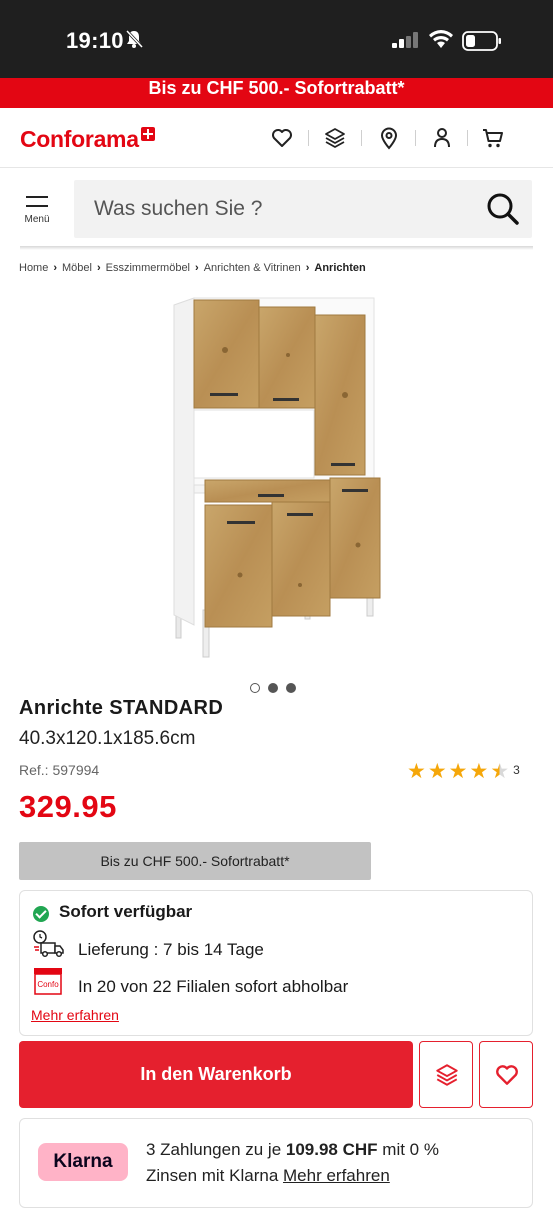 This screenshot has width=553, height=1208. I want to click on logo-text: Conforama, so click(79, 139).